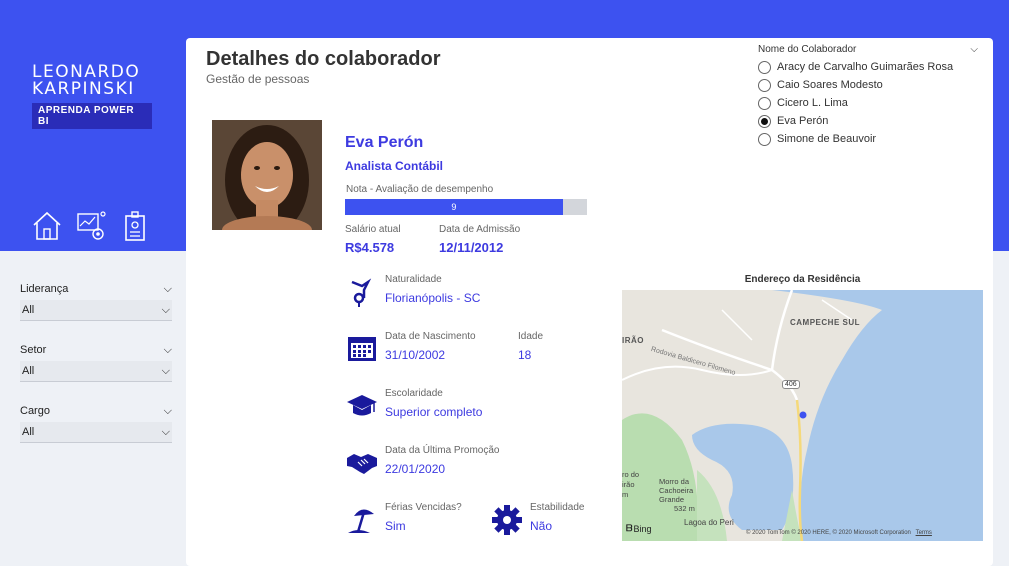 Image resolution: width=1009 pixels, height=566 pixels. What do you see at coordinates (414, 393) in the screenshot?
I see `education-label: Escolaridade` at bounding box center [414, 393].